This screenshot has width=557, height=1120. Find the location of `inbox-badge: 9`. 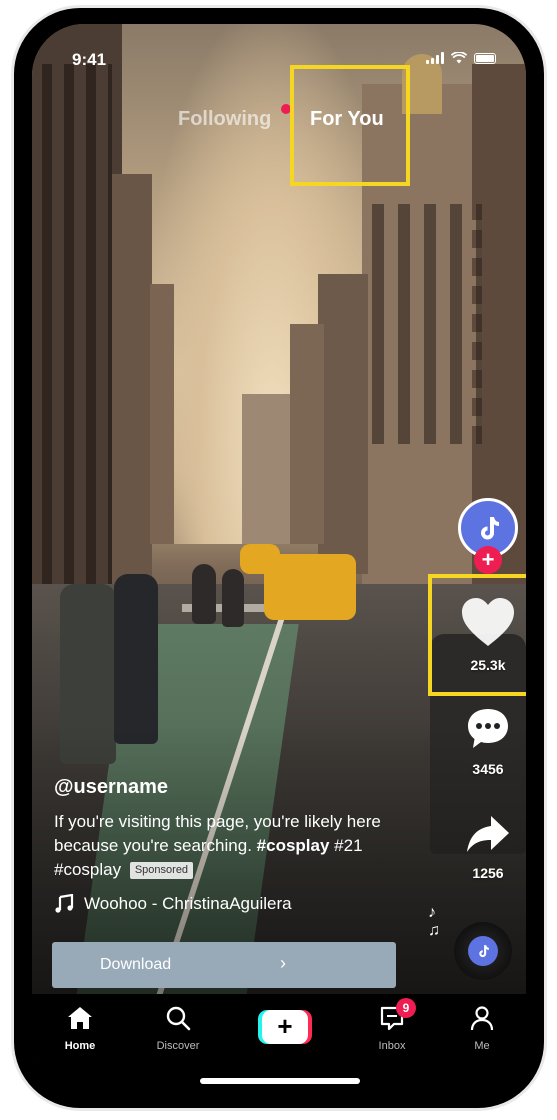

inbox-badge: 9 is located at coordinates (406, 1008).